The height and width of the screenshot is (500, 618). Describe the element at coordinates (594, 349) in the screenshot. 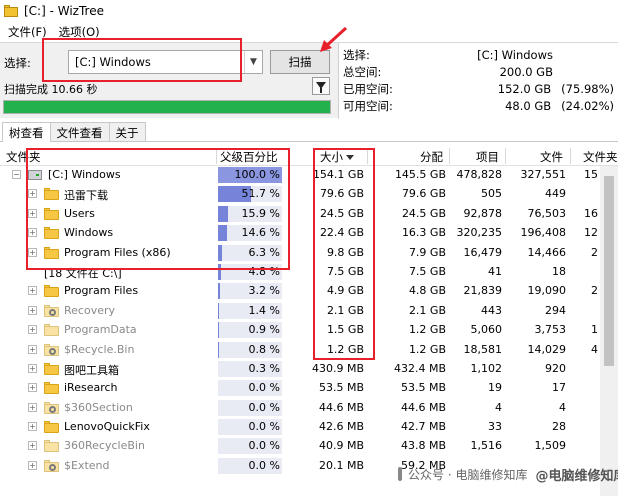

I see `folders-cell: 4` at that location.